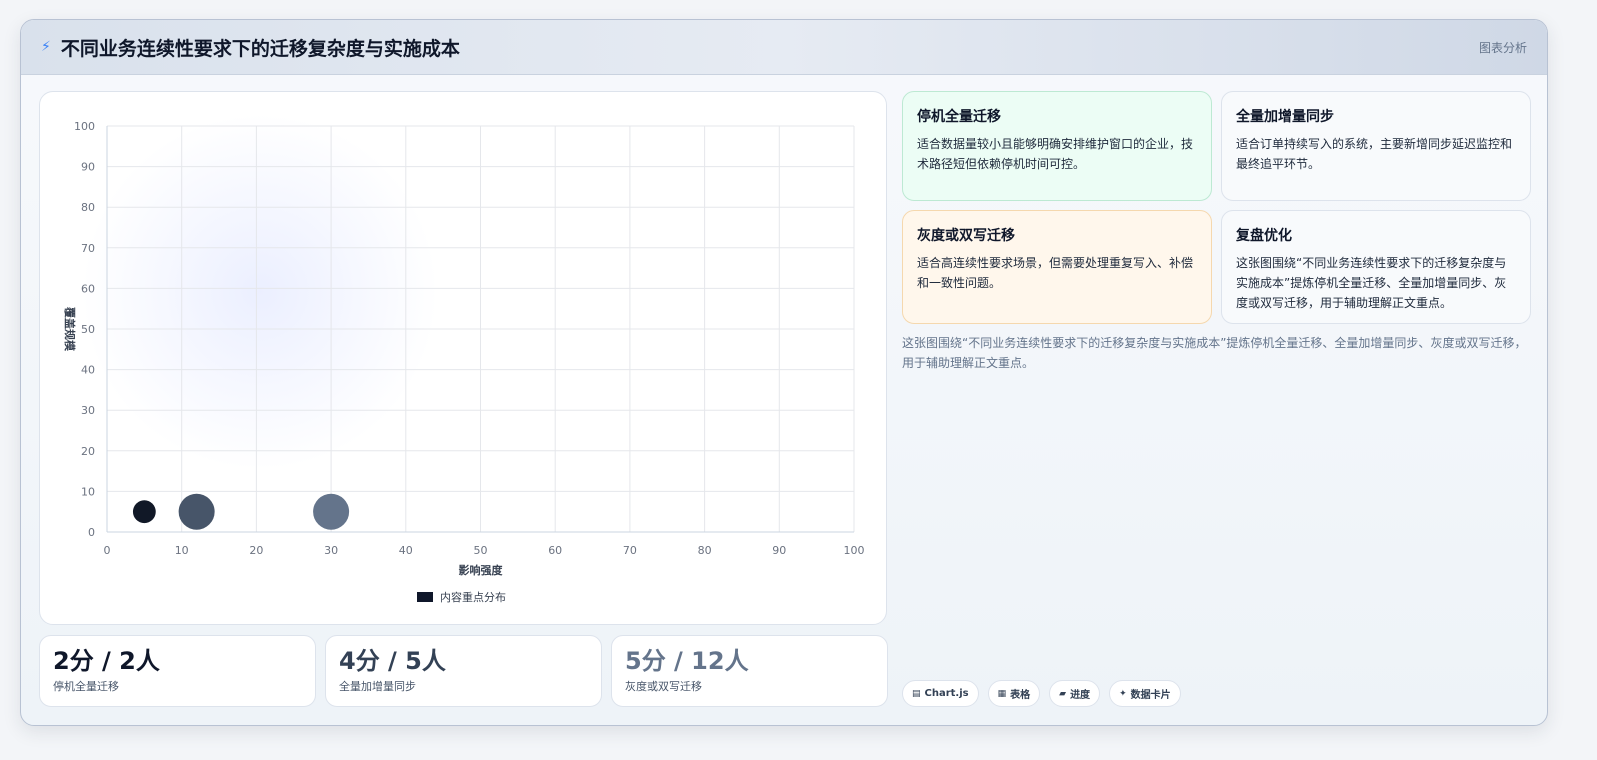 This screenshot has height=760, width=1597. Describe the element at coordinates (663, 686) in the screenshot. I see `stat-label: 灰度或双写迁移` at that location.